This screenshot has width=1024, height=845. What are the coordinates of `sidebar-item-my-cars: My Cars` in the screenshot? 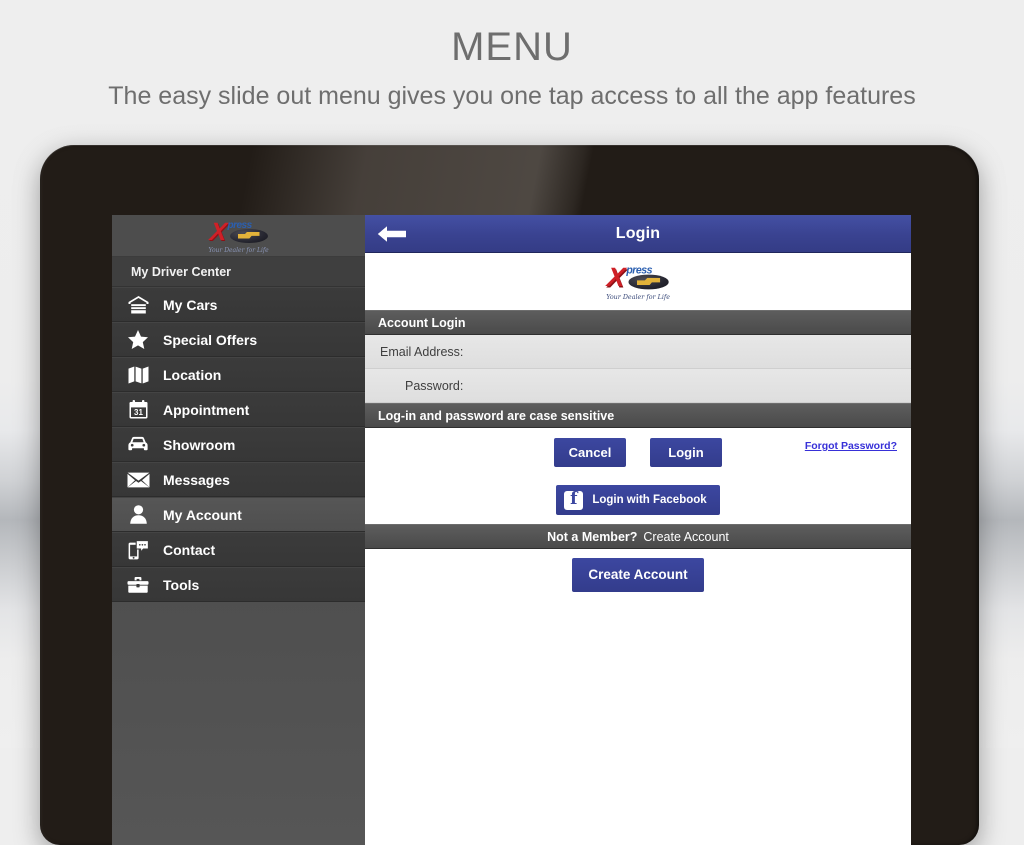 It's located at (238, 304).